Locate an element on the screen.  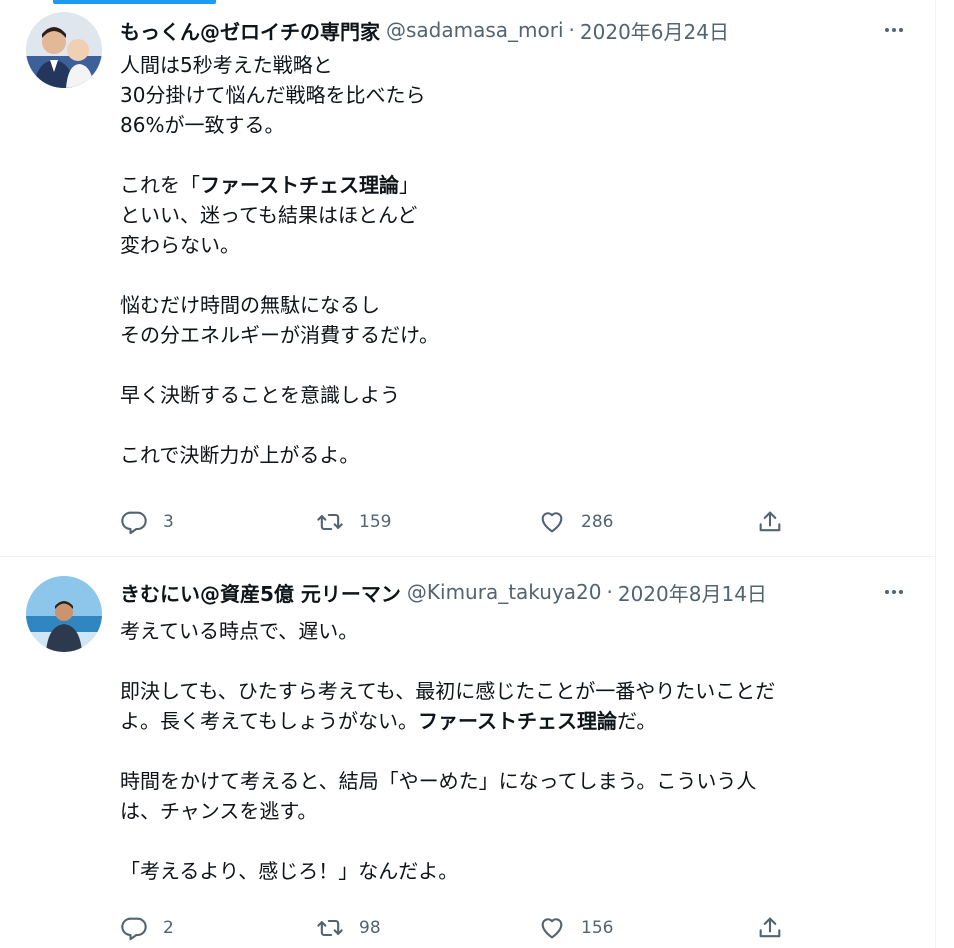
text-line: 考えている時点で、遅い。 is located at coordinates (239, 631).